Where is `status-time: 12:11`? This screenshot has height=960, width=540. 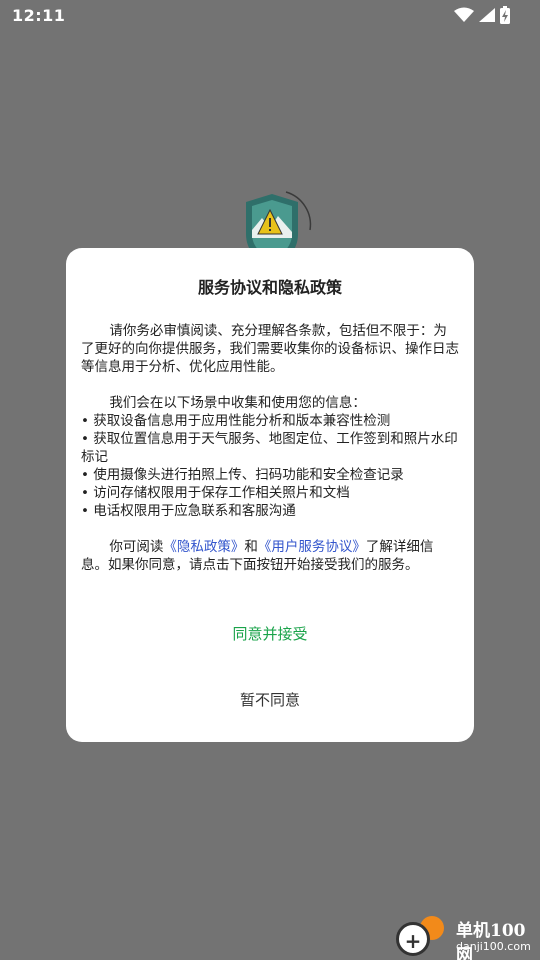
status-time: 12:11 is located at coordinates (39, 15).